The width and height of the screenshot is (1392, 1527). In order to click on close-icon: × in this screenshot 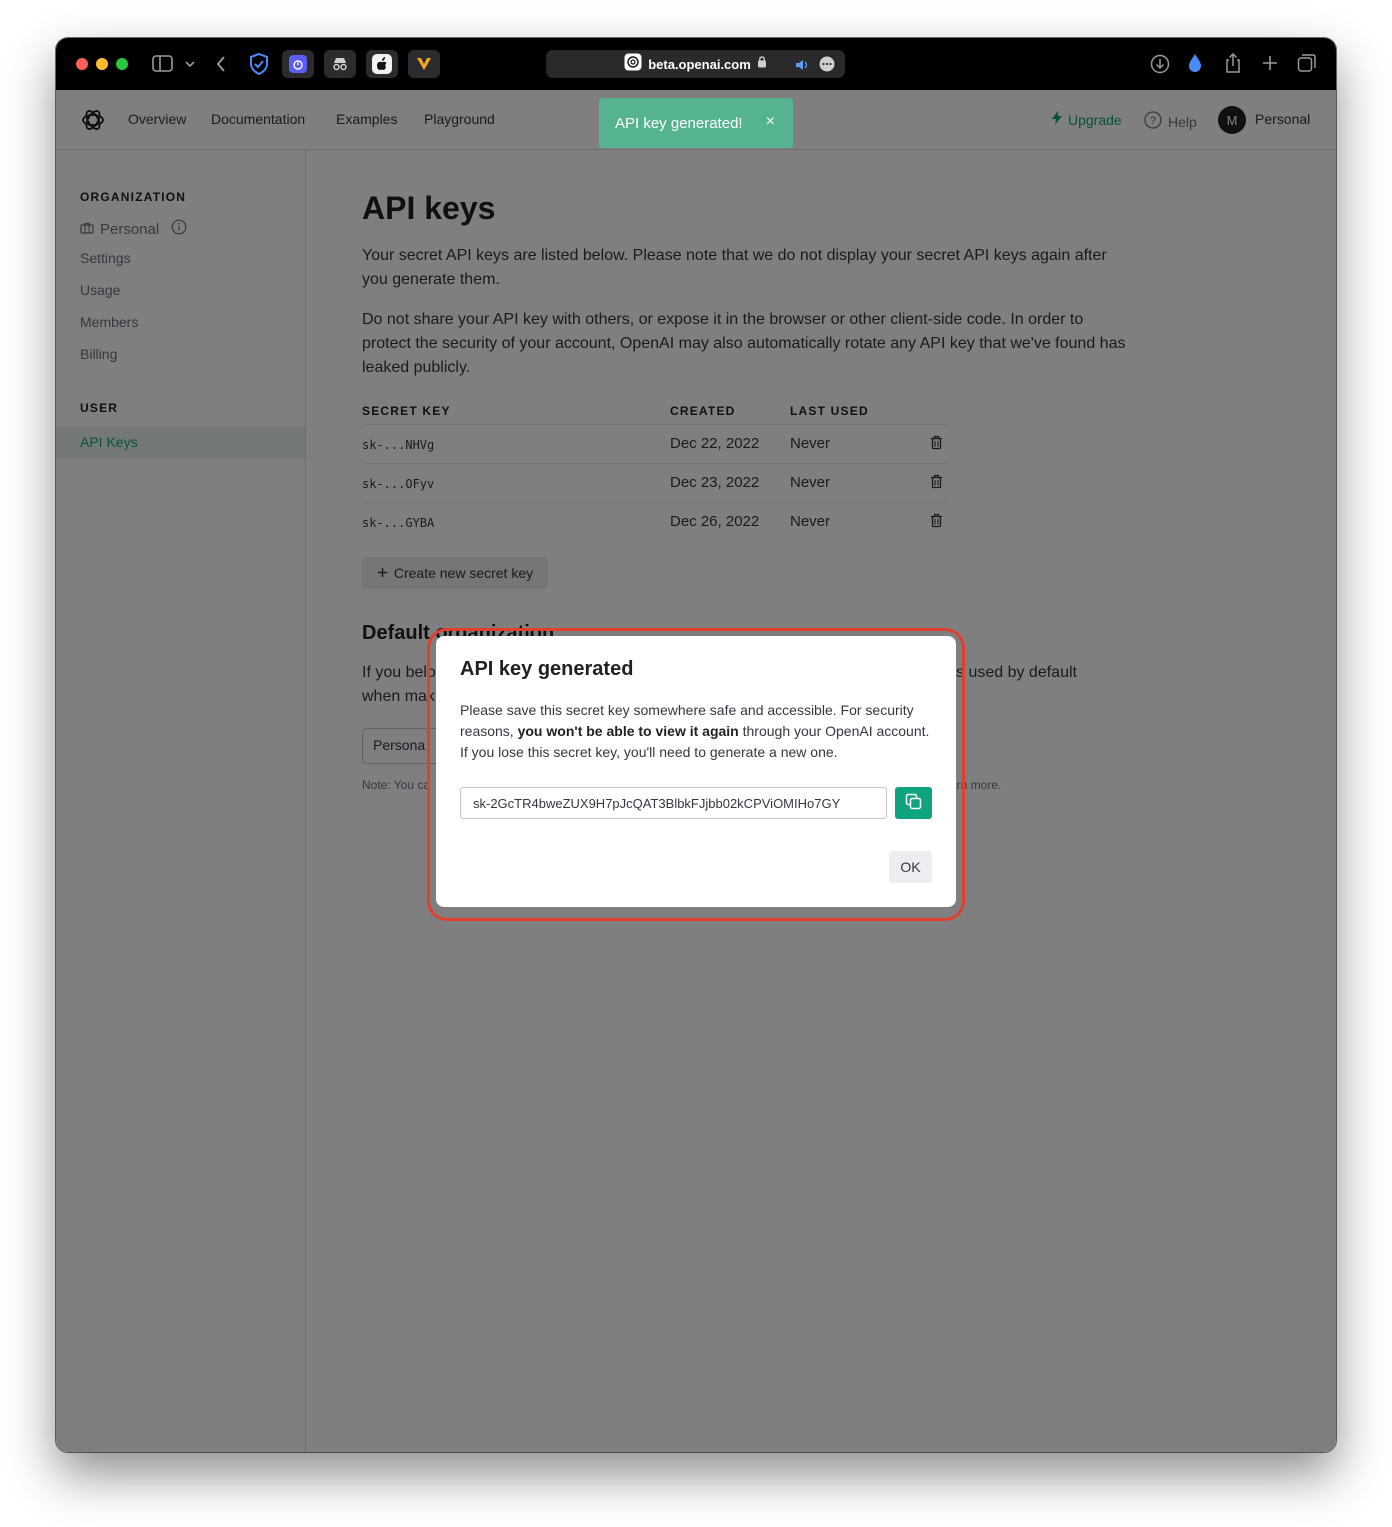, I will do `click(770, 122)`.